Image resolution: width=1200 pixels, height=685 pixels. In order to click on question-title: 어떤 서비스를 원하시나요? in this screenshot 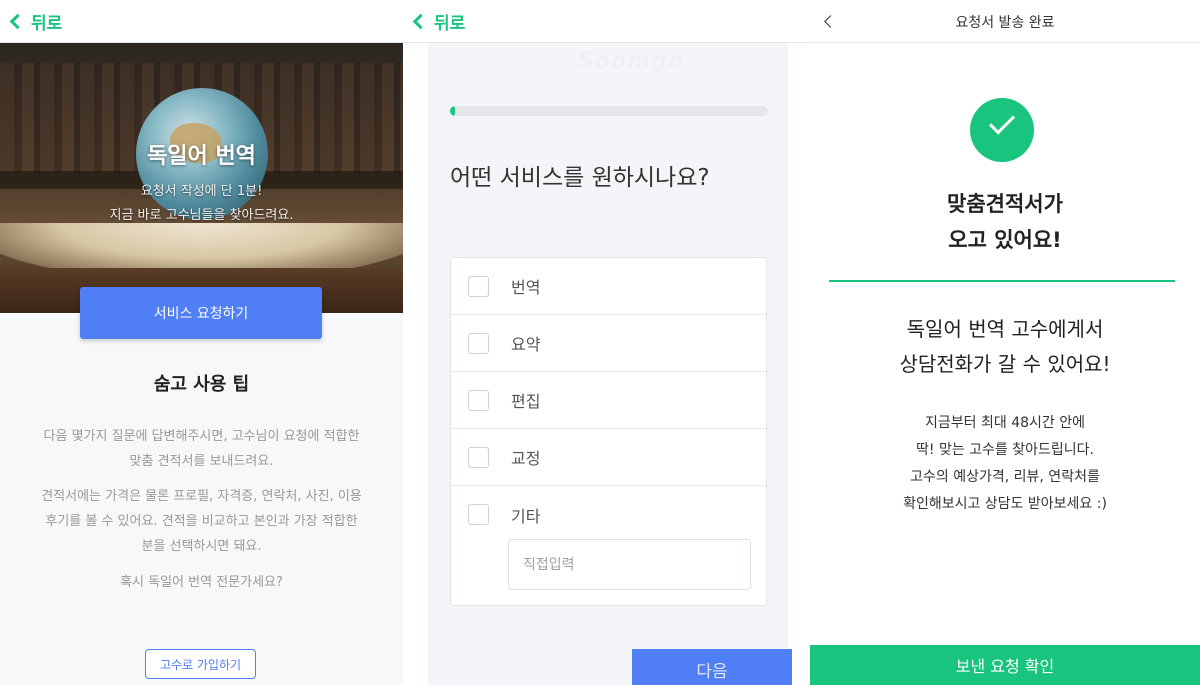, I will do `click(580, 178)`.